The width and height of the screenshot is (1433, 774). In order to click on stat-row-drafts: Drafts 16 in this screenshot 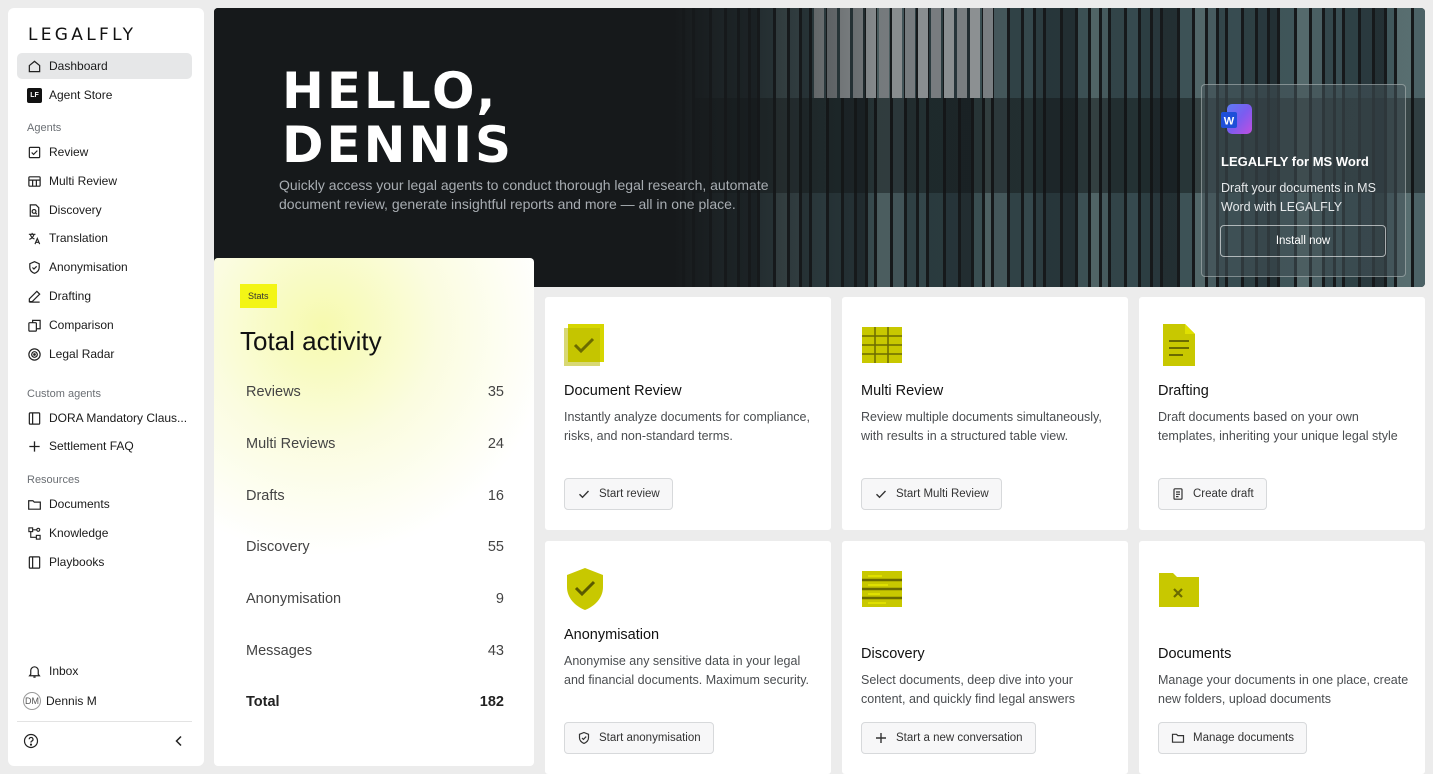, I will do `click(375, 496)`.